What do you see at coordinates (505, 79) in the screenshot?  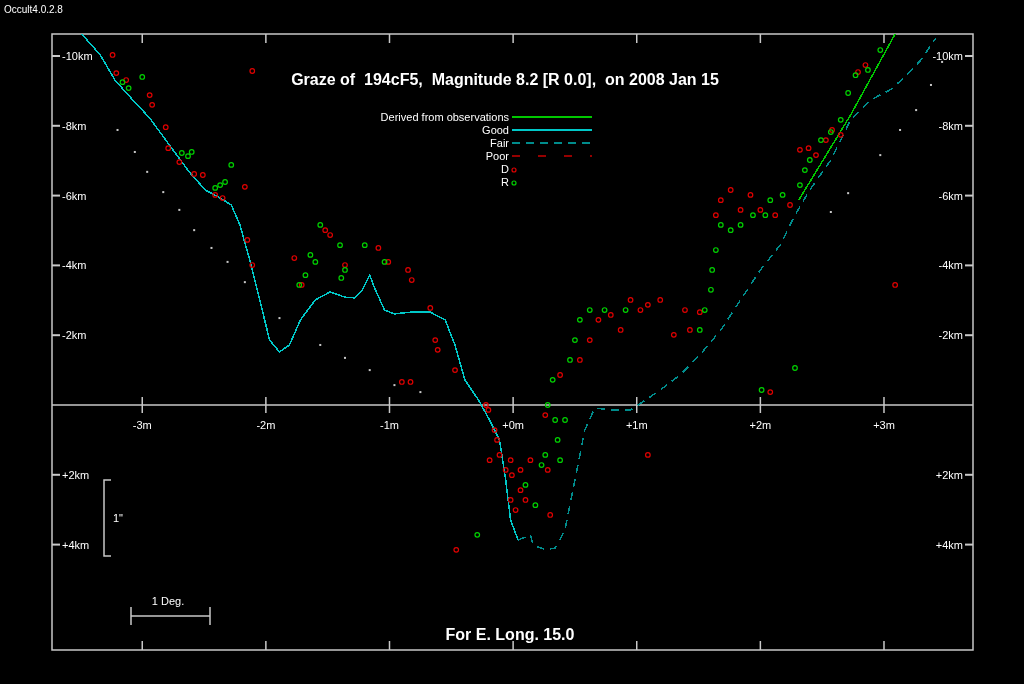 I see `chart-title: Graze of 194cF5, Magnitude 8.2 [R 0.0], on 2008 Jan 15` at bounding box center [505, 79].